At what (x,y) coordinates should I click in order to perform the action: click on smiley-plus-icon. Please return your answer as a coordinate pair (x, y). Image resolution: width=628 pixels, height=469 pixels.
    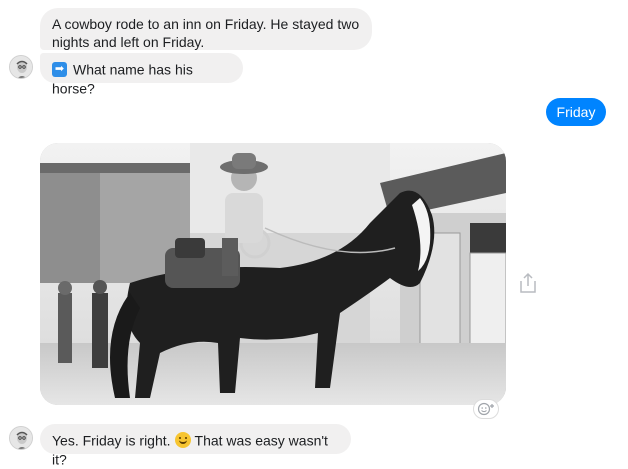
    Looking at the image, I should click on (485, 409).